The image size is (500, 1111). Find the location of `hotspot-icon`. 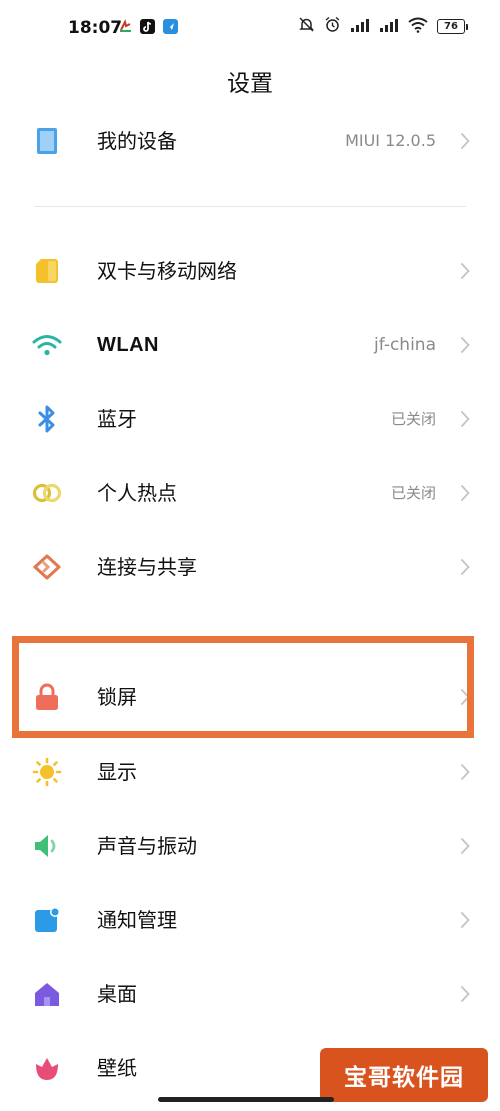

hotspot-icon is located at coordinates (47, 493).